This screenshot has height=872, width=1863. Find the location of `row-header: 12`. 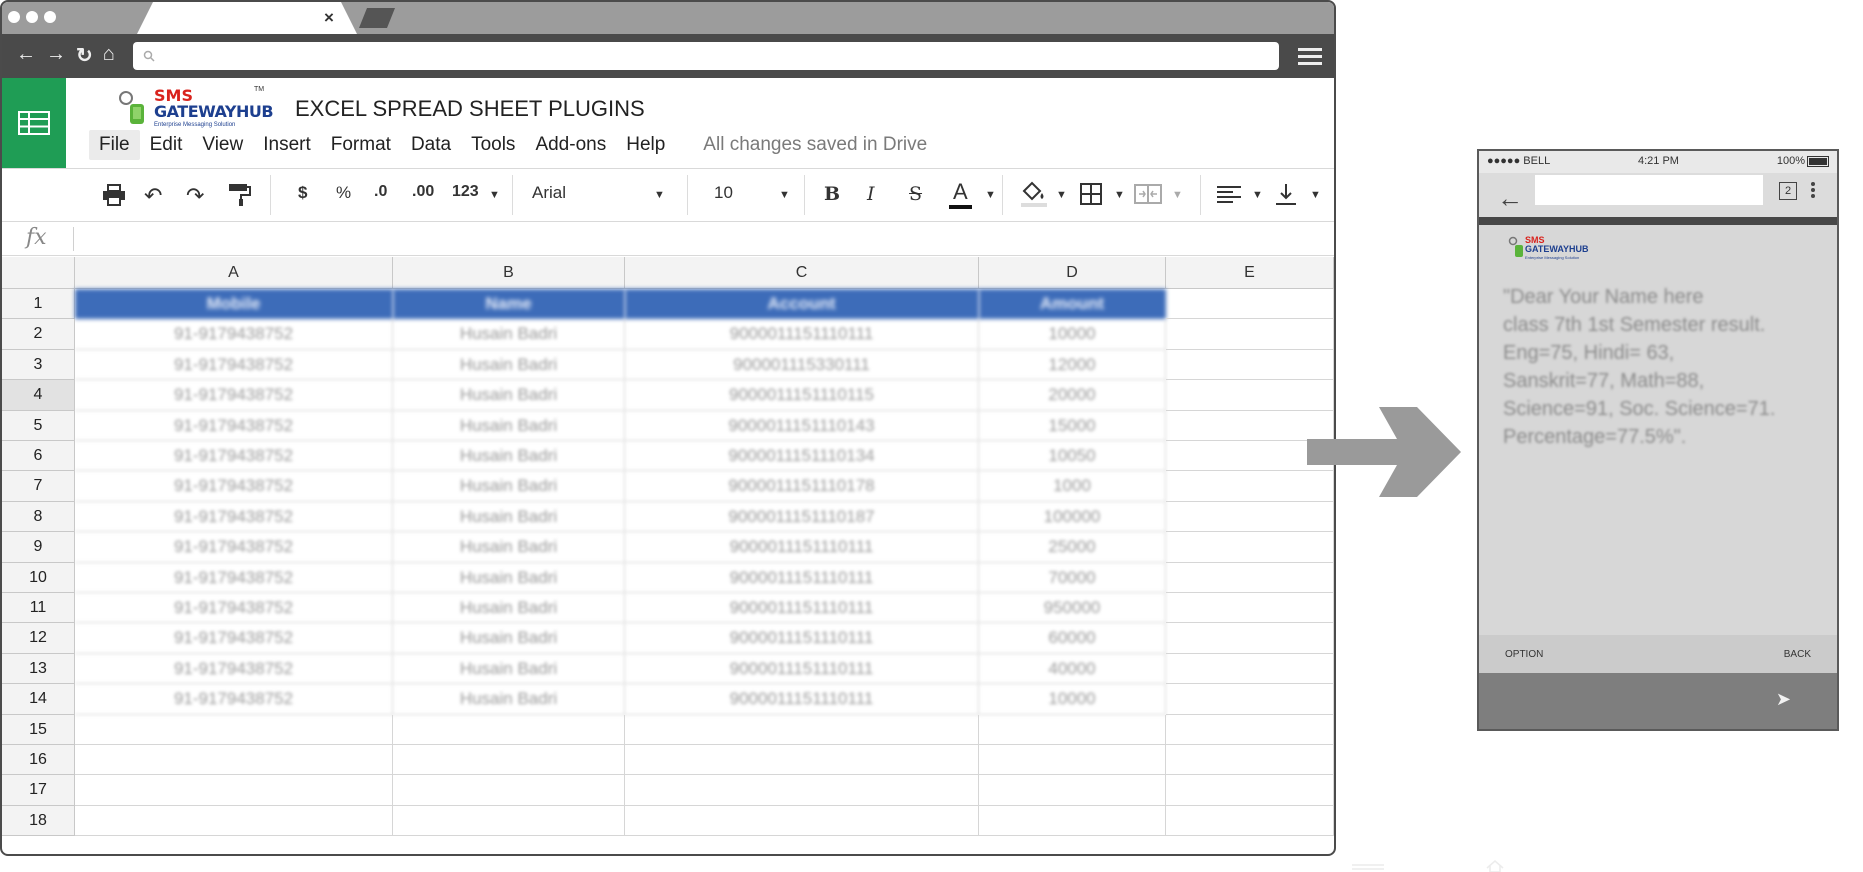

row-header: 12 is located at coordinates (38, 638).